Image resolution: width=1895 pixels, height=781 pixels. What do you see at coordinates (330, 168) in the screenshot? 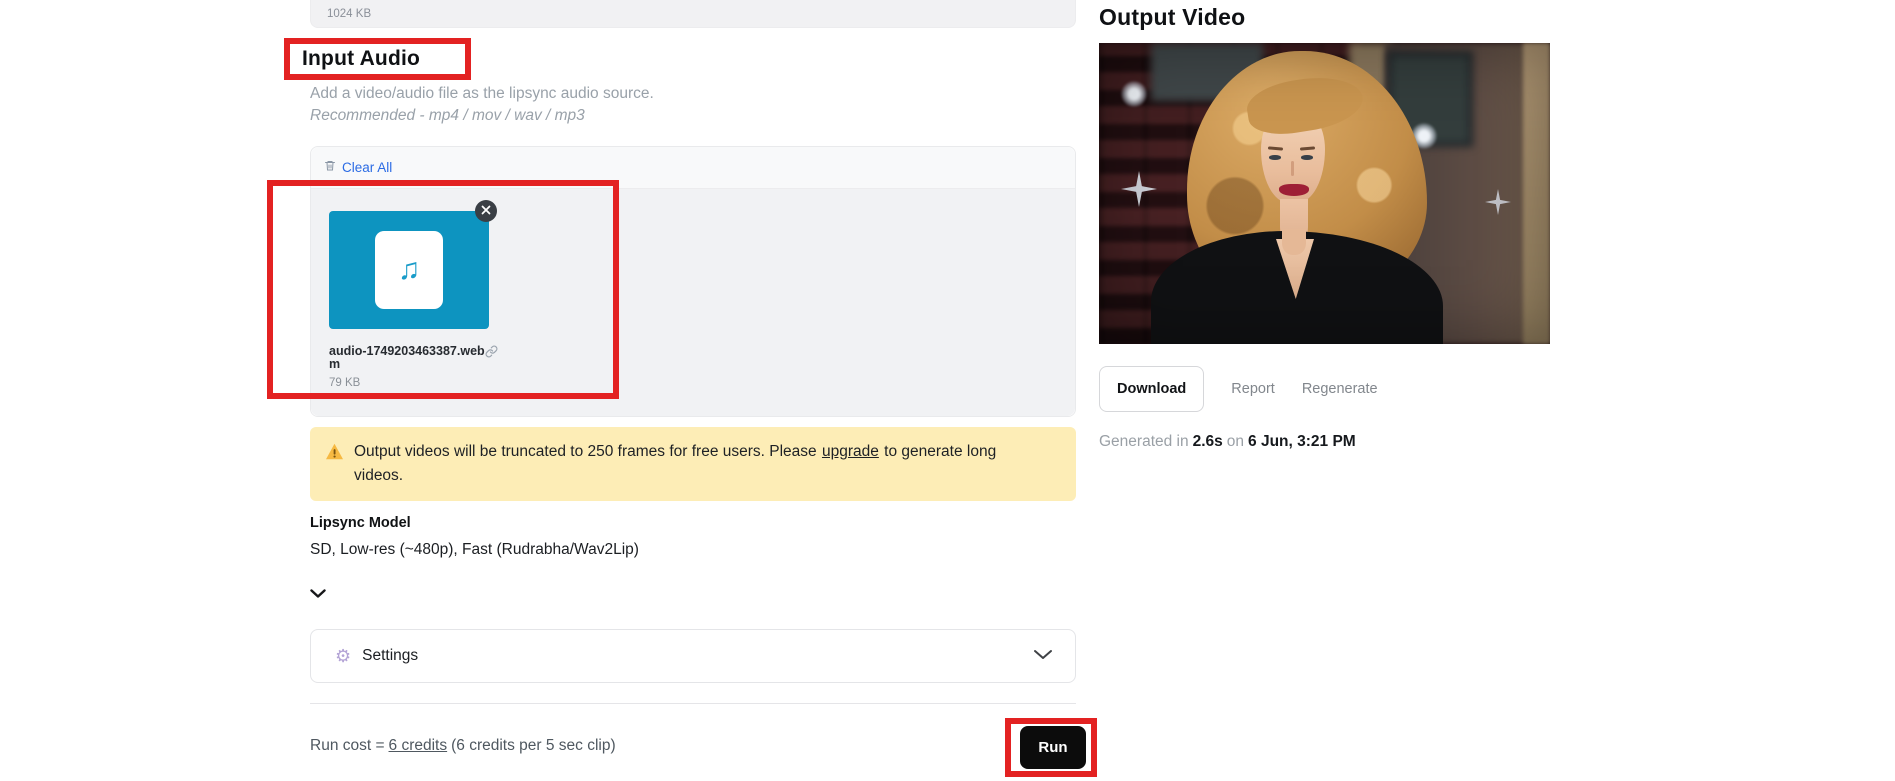
I see `trash-icon` at bounding box center [330, 168].